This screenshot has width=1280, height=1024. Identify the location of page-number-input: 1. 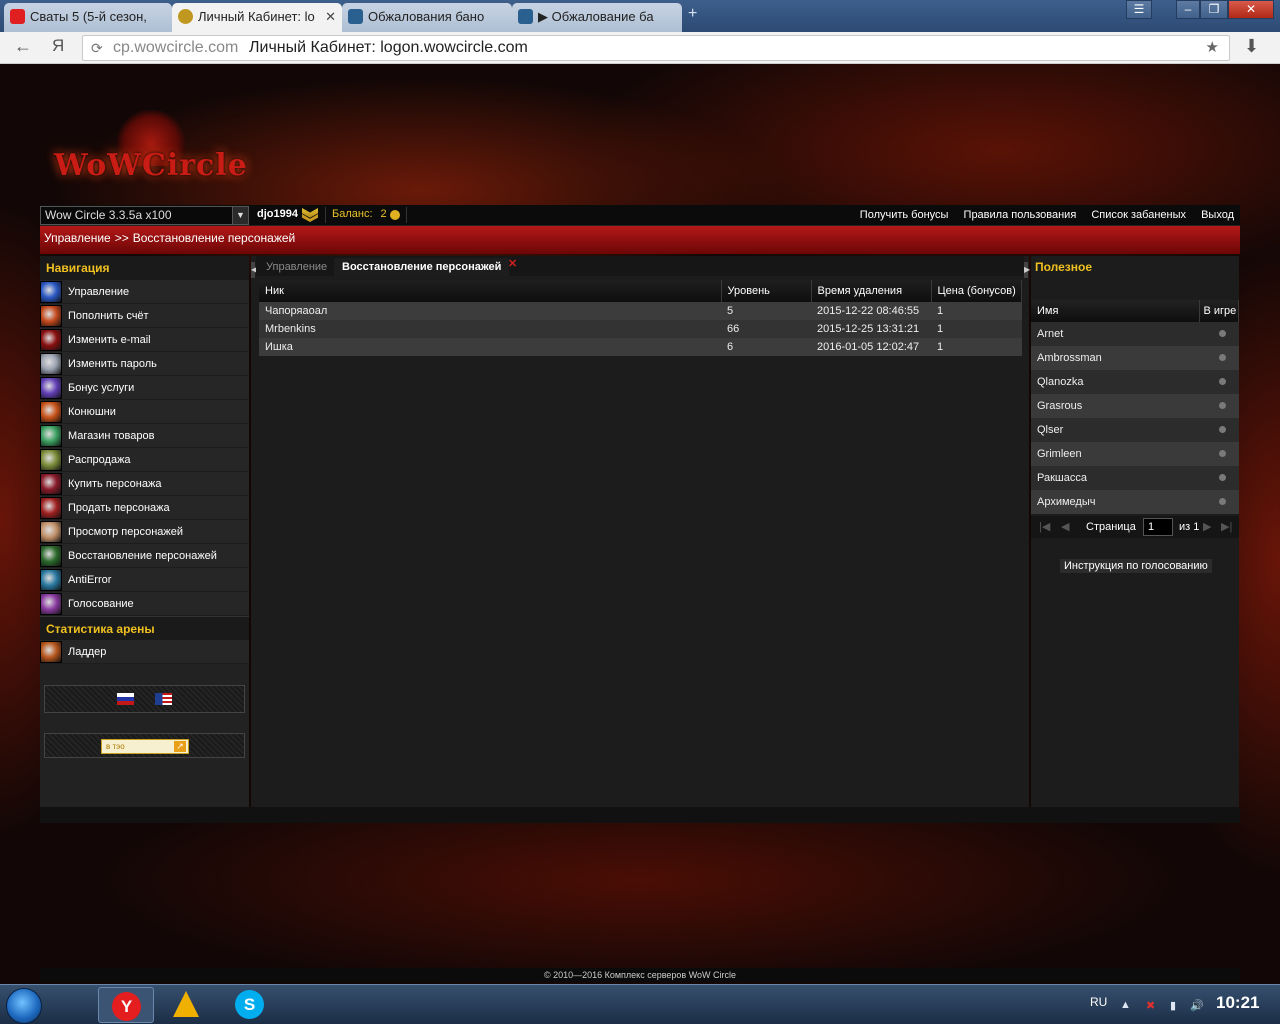
(1158, 527).